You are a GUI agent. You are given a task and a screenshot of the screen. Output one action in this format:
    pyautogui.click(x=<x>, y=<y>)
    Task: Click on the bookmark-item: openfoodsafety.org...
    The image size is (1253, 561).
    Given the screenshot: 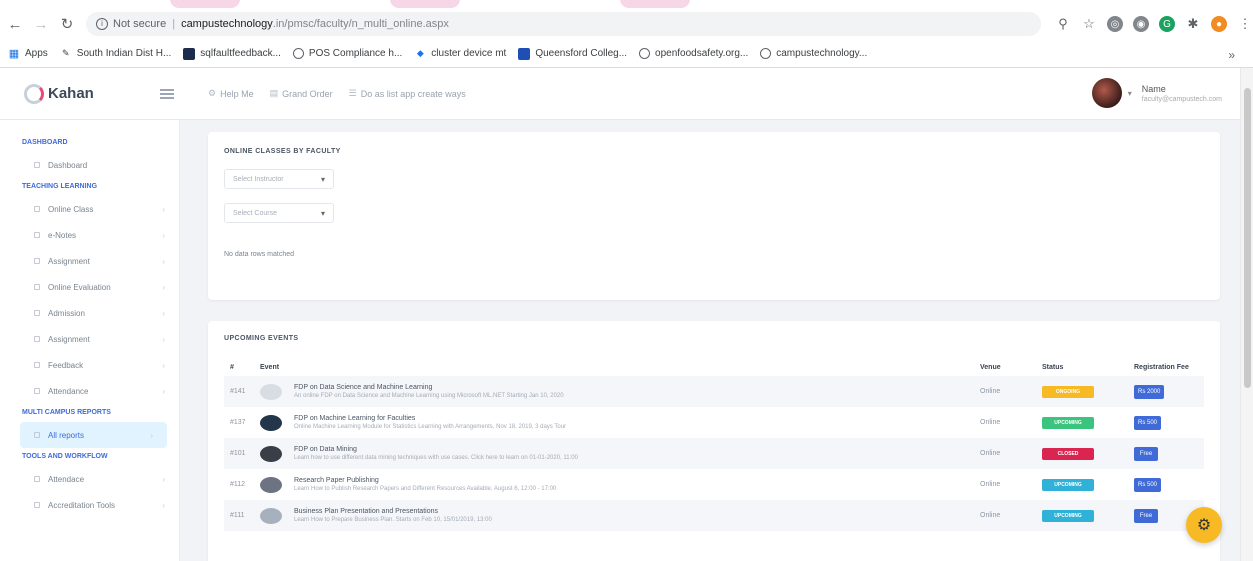 What is the action you would take?
    pyautogui.click(x=693, y=53)
    